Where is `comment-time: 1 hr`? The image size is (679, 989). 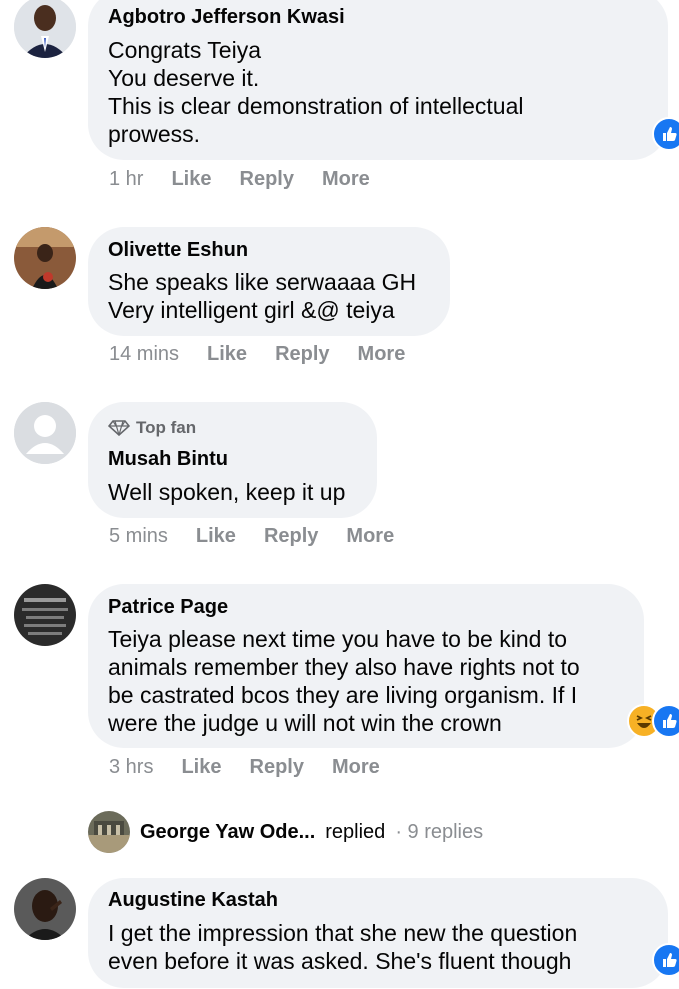
comment-time: 1 hr is located at coordinates (126, 179).